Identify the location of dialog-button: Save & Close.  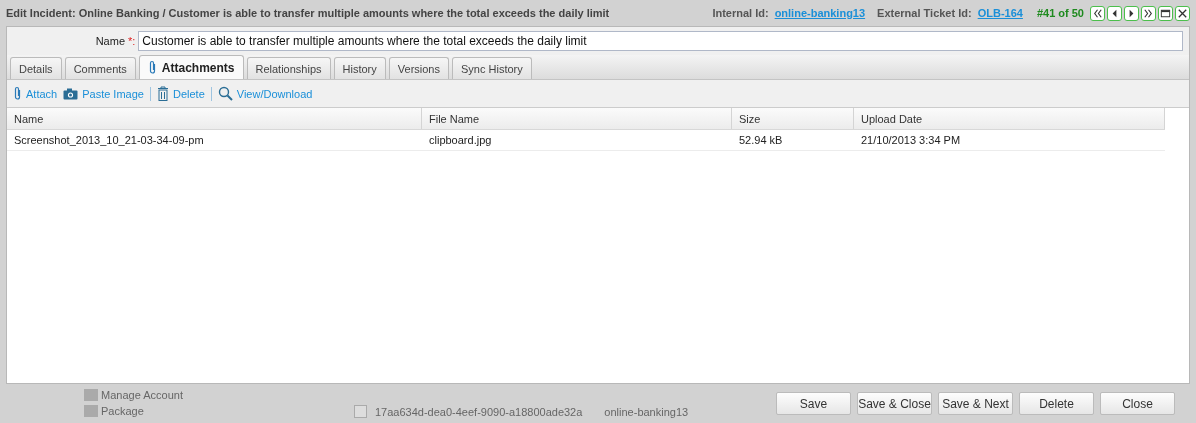
(894, 403).